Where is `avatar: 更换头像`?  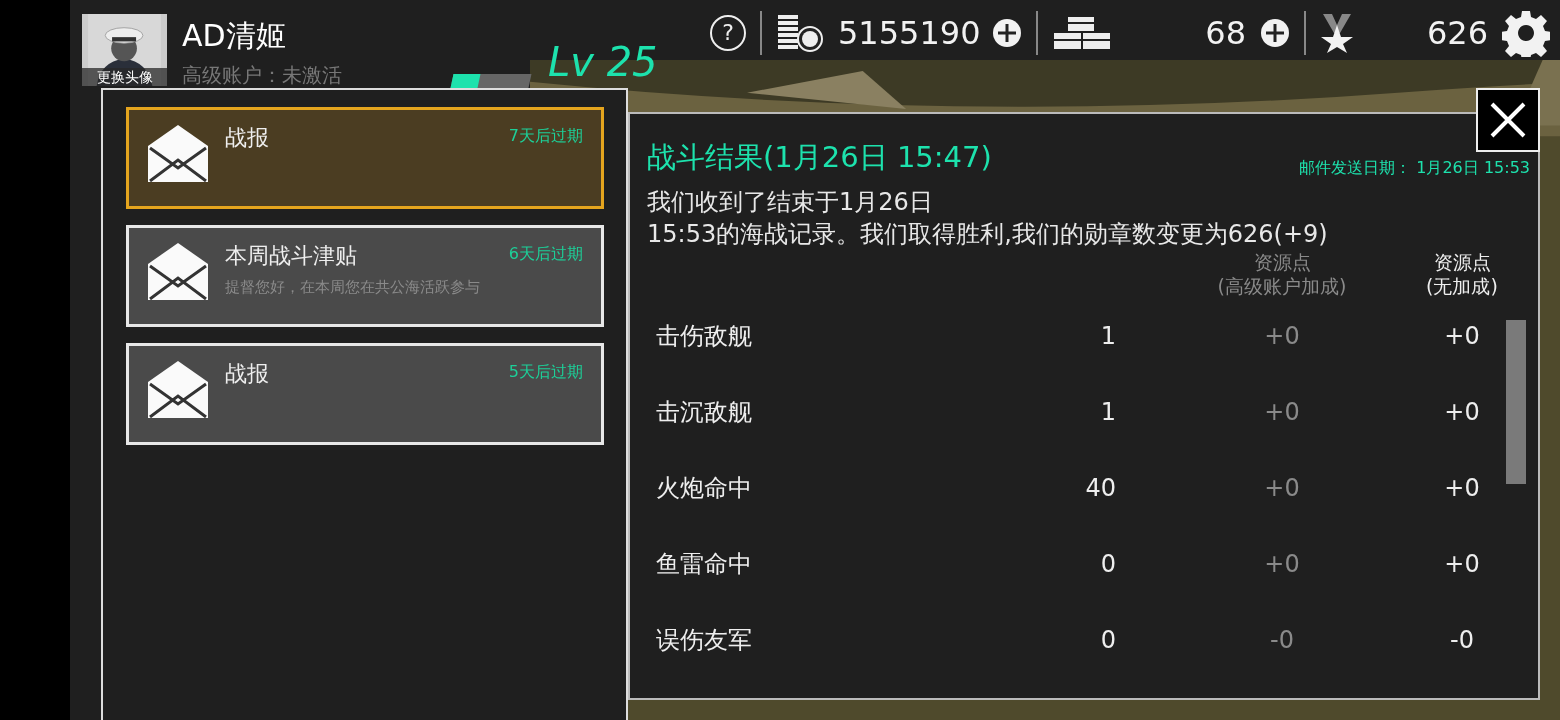
avatar: 更换头像 is located at coordinates (124, 50).